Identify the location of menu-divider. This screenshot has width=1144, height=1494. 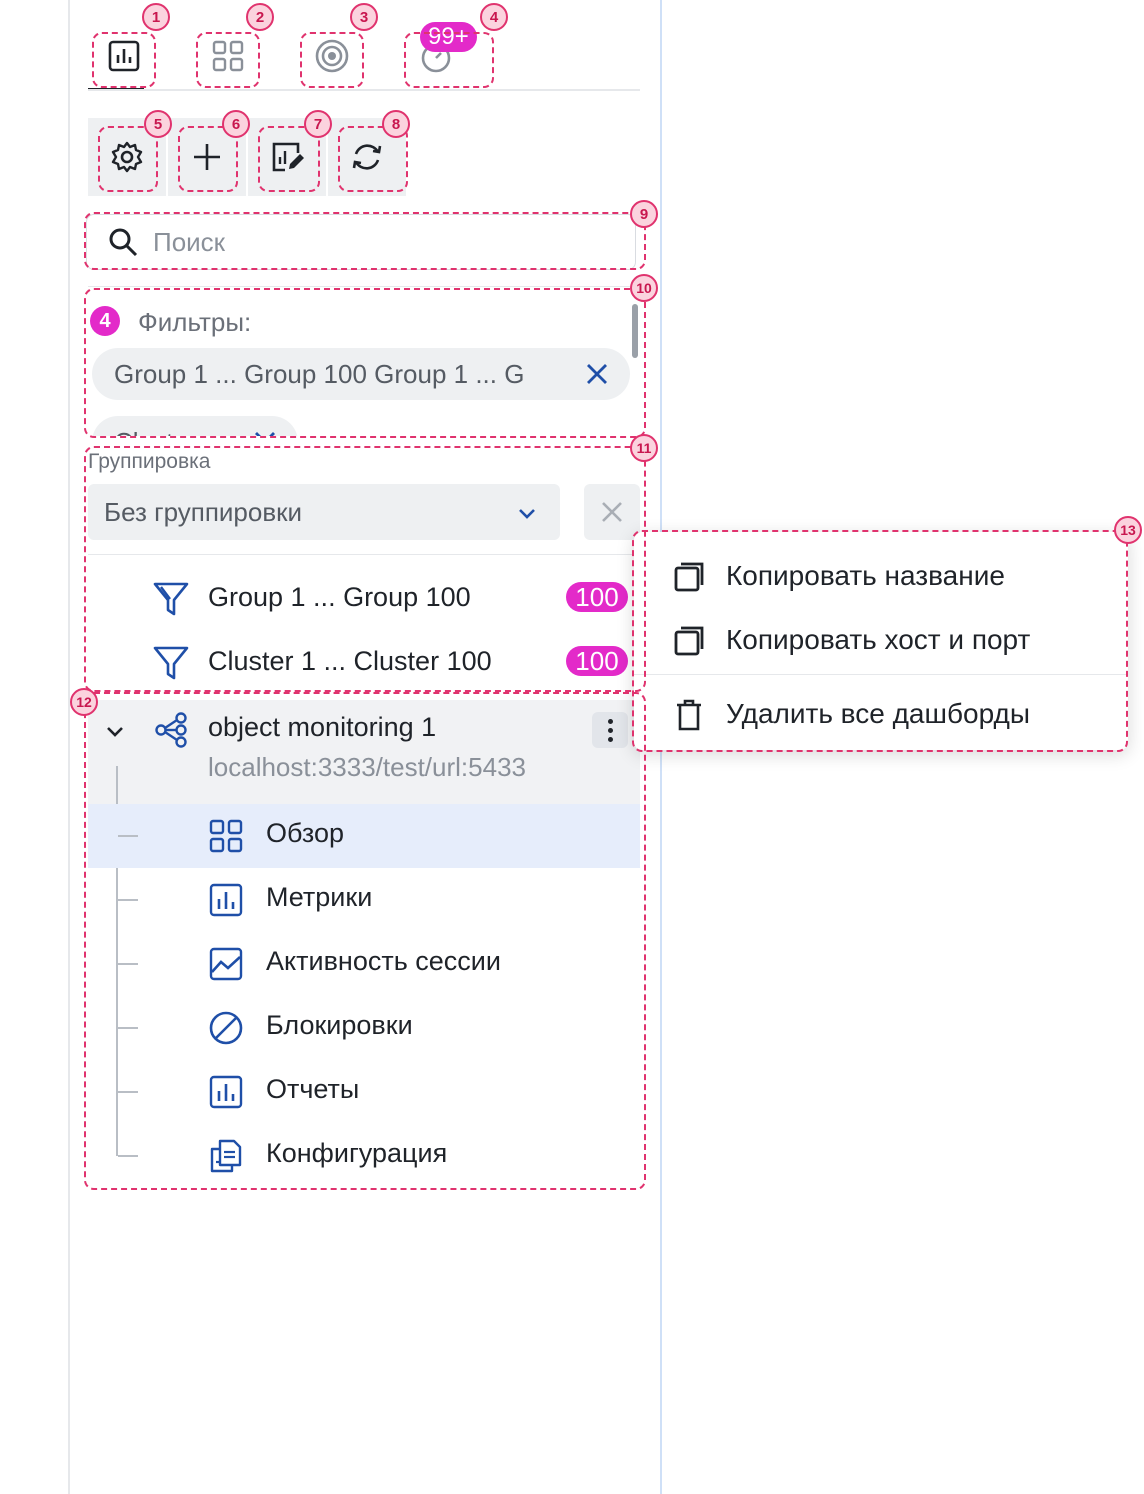
(881, 674).